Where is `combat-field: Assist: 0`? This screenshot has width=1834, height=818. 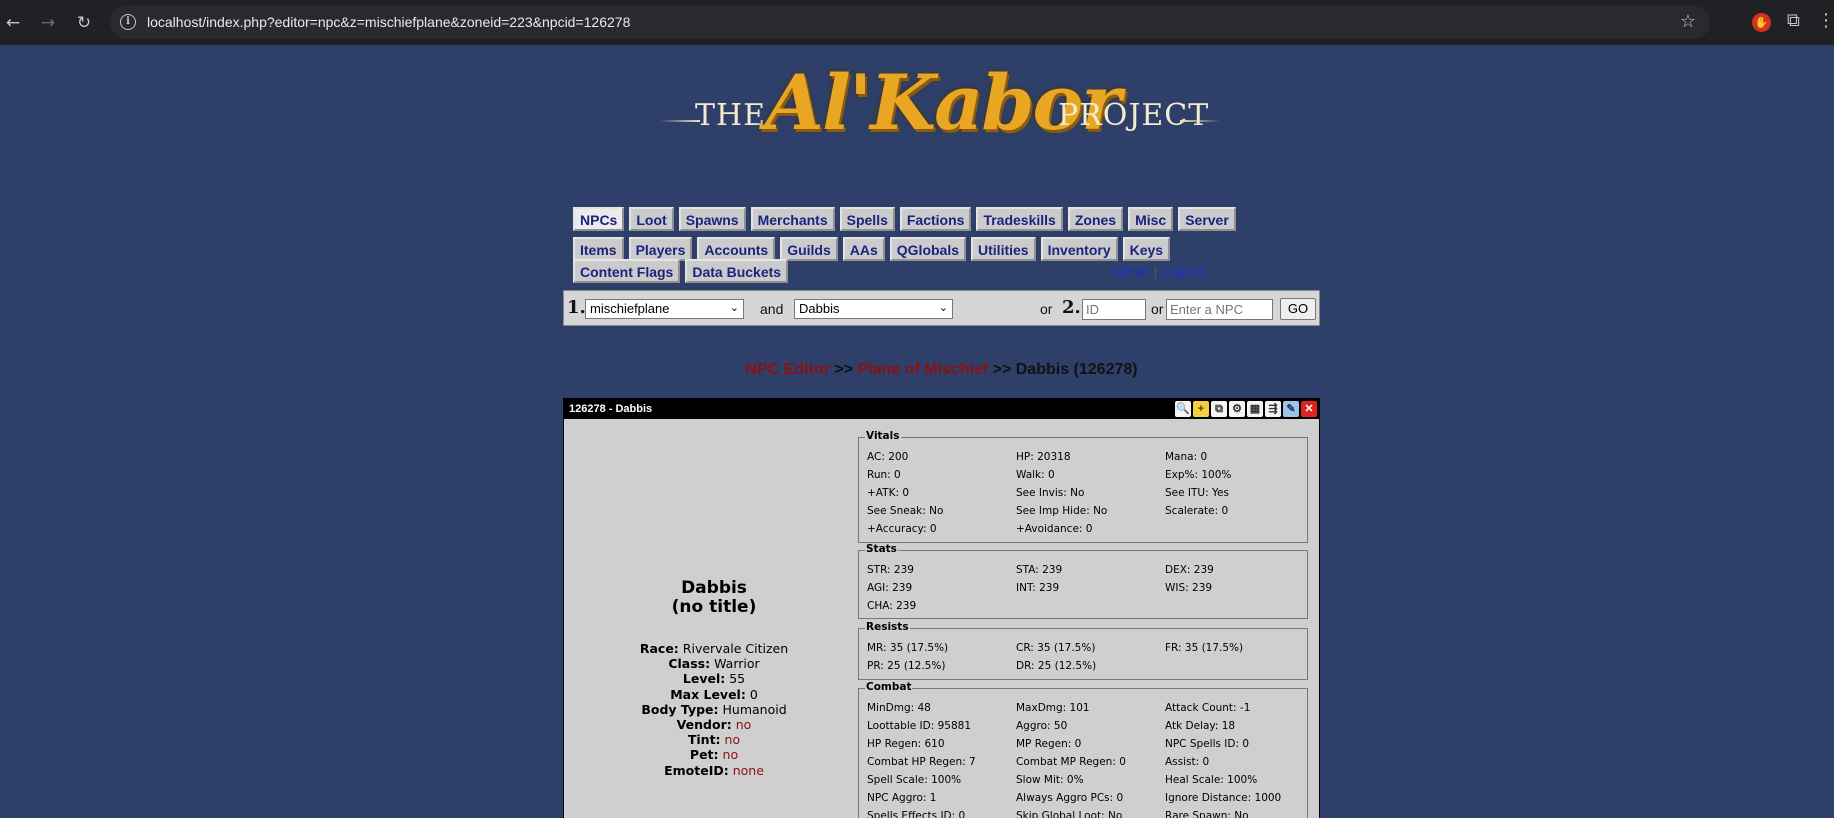 combat-field: Assist: 0 is located at coordinates (1187, 762).